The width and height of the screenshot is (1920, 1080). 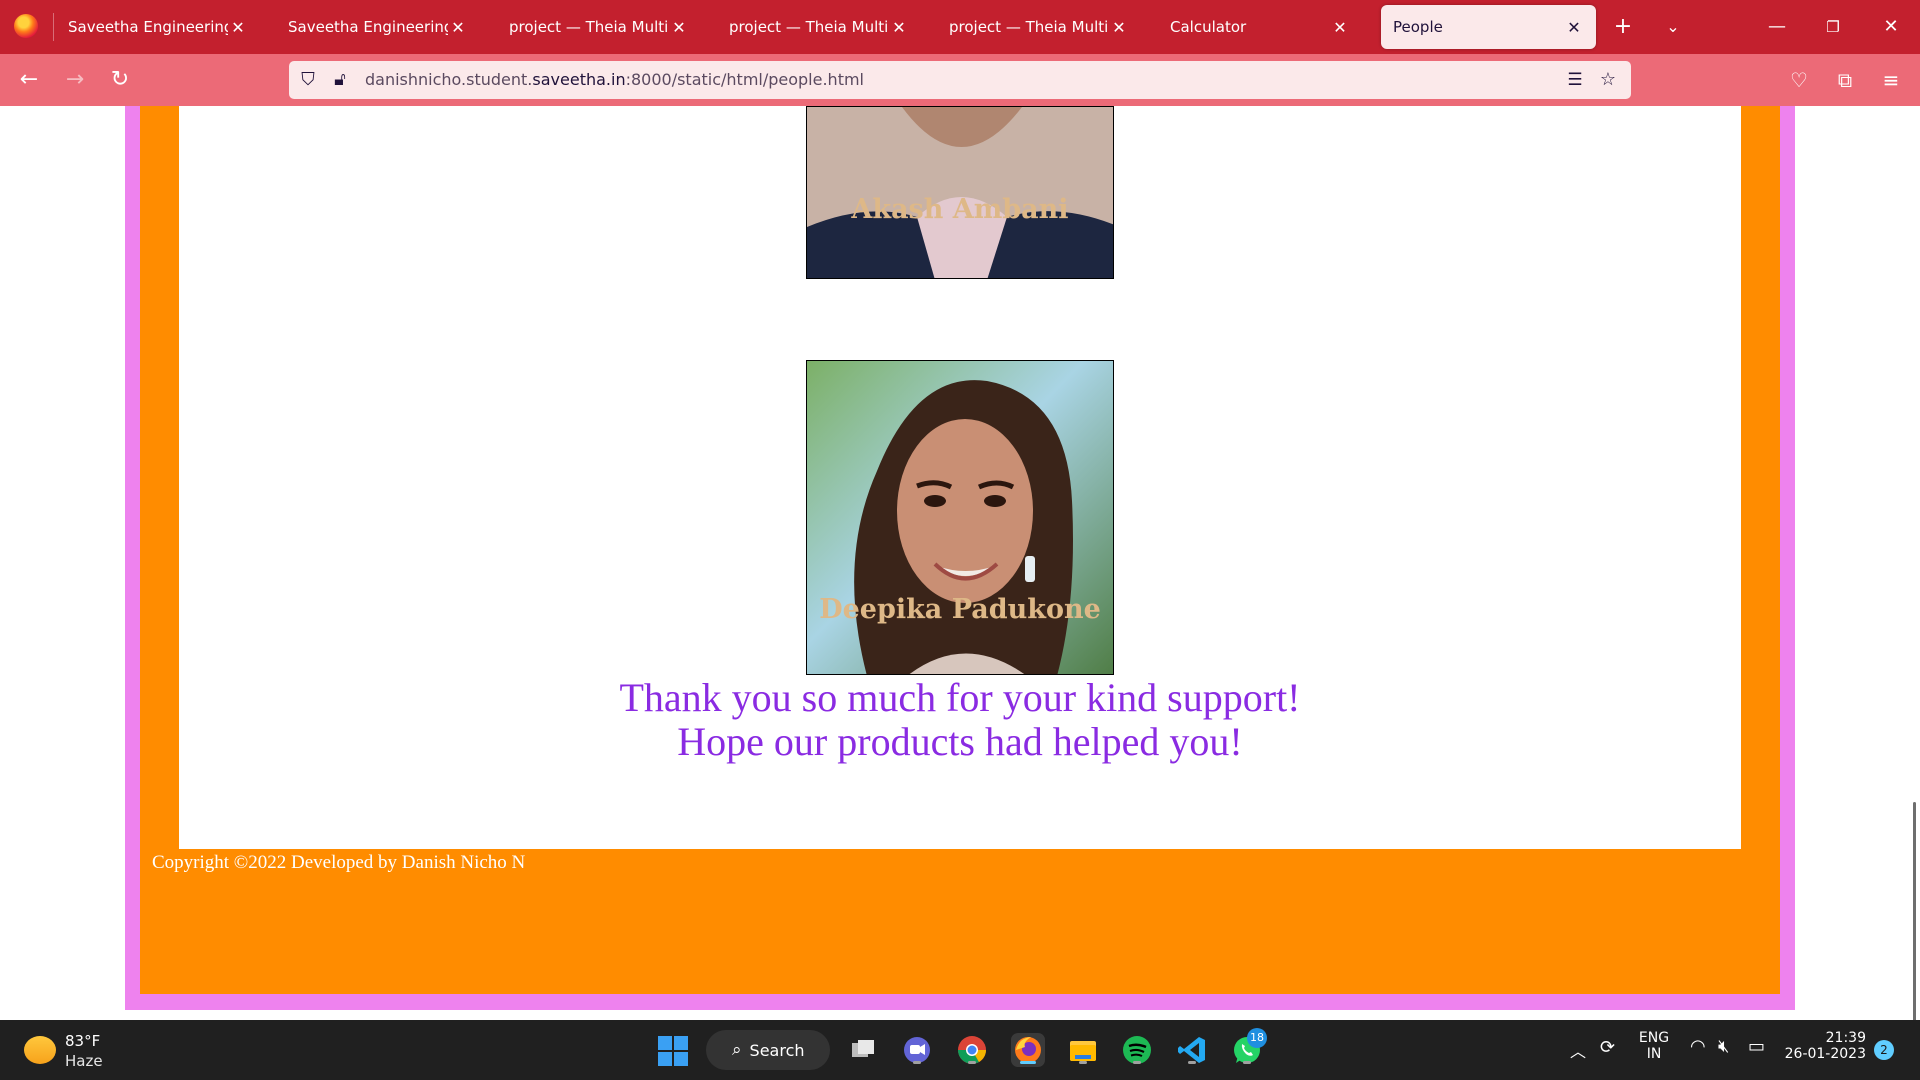 What do you see at coordinates (1884, 1050) in the screenshot?
I see `notification-center-badge: 2` at bounding box center [1884, 1050].